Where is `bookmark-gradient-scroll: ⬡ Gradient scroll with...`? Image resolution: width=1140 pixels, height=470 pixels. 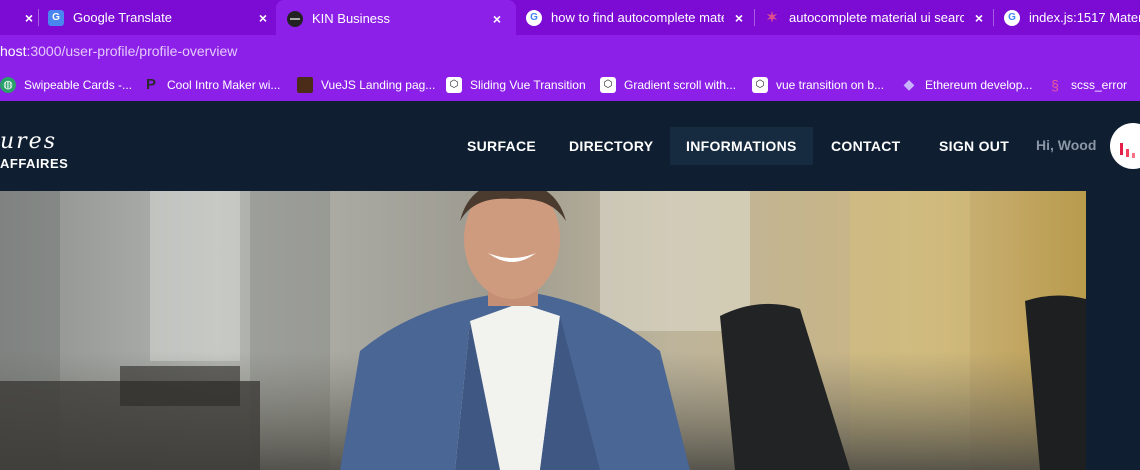 bookmark-gradient-scroll: ⬡ Gradient scroll with... is located at coordinates (668, 84).